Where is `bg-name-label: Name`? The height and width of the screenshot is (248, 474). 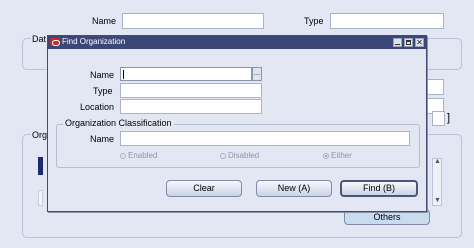
bg-name-label: Name is located at coordinates (104, 21).